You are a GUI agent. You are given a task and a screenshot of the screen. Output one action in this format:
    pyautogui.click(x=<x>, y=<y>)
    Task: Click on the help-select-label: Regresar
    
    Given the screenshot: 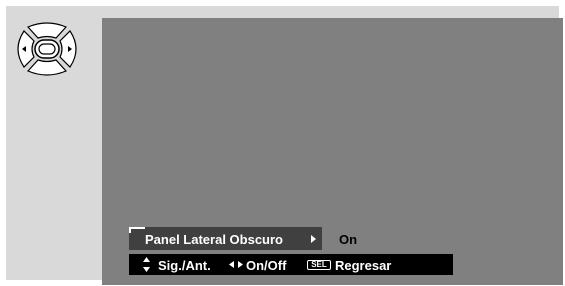 What is the action you would take?
    pyautogui.click(x=363, y=265)
    